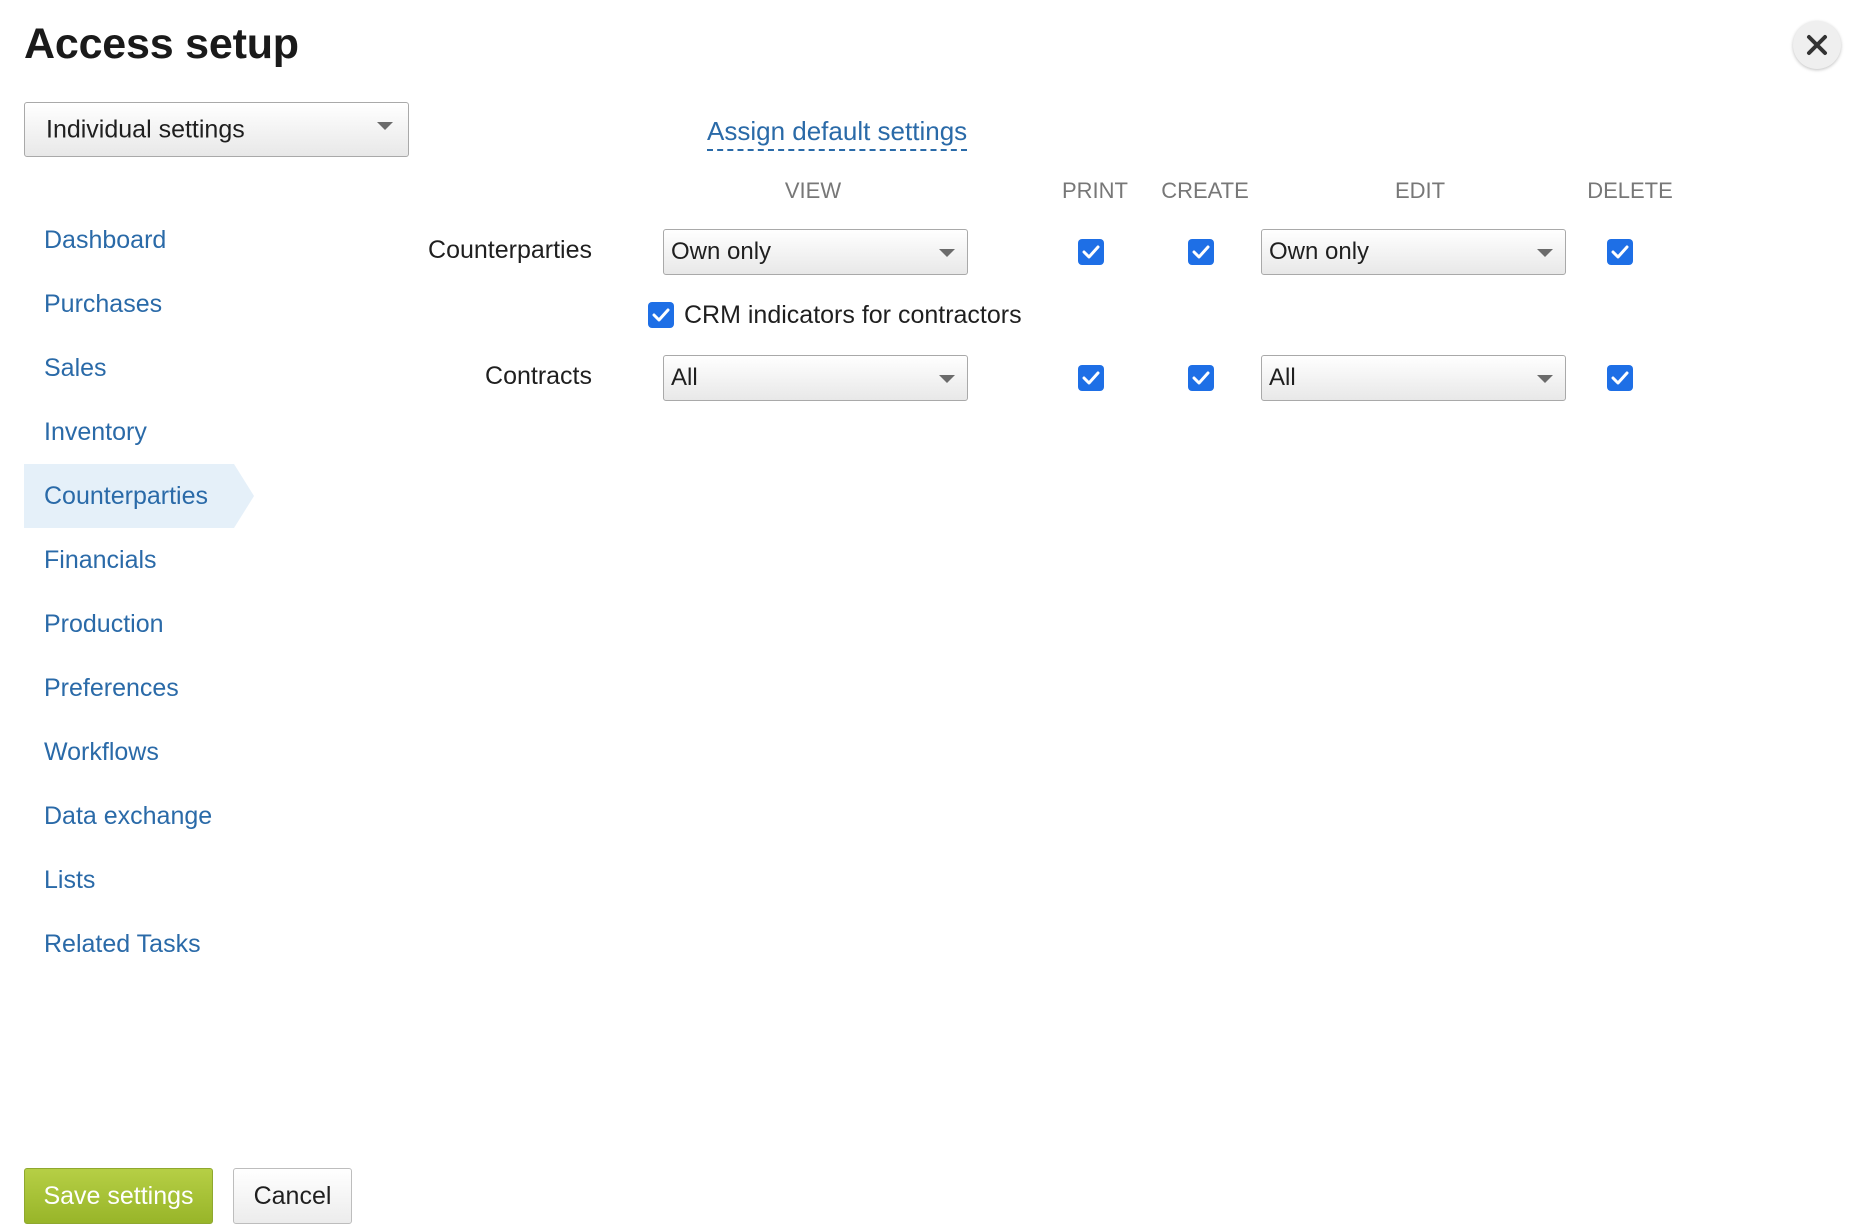 This screenshot has height=1226, width=1850. I want to click on column-header-delete: DELETE, so click(1630, 190).